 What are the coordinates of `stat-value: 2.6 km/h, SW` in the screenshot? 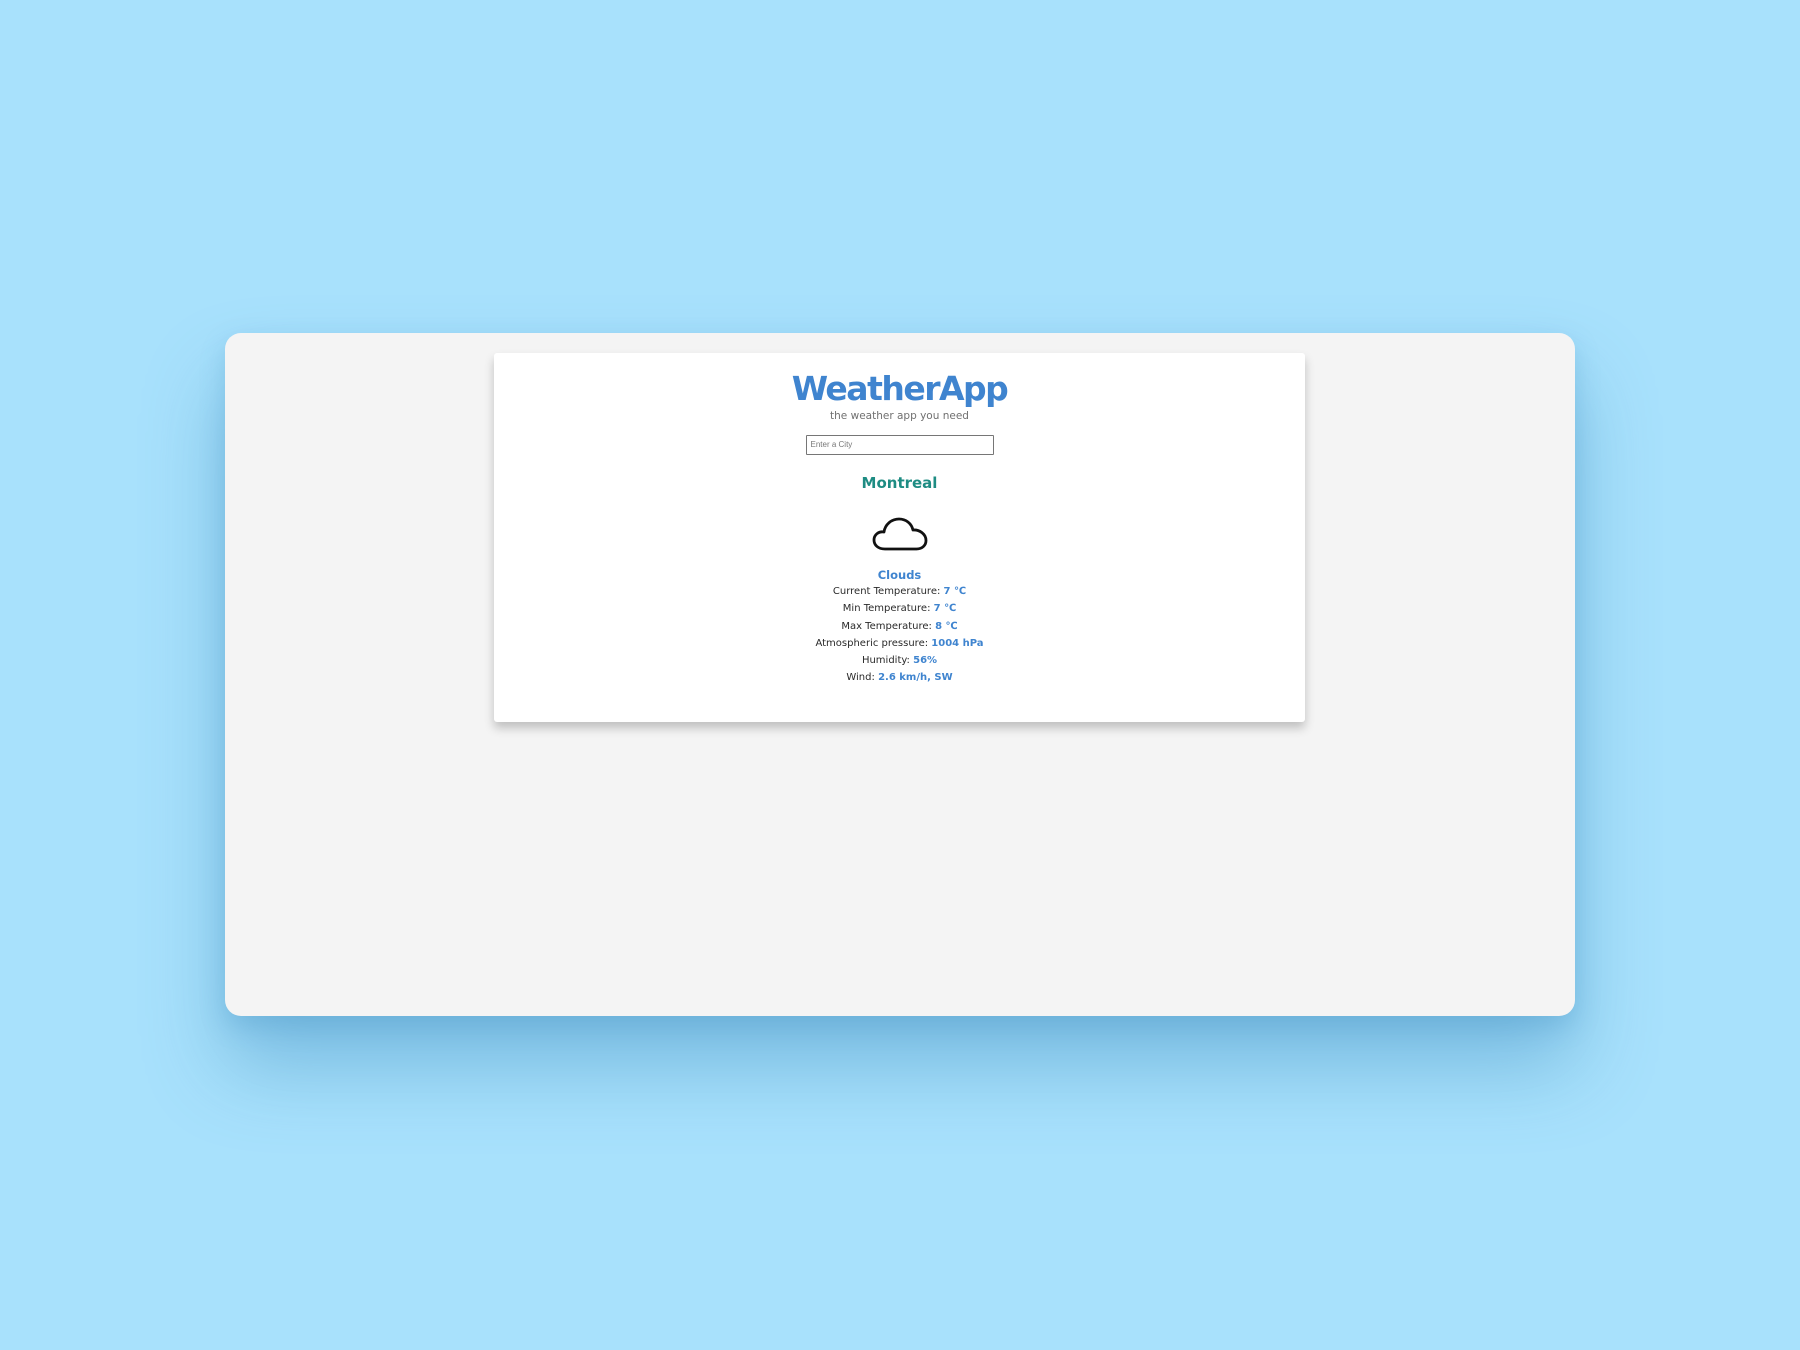 It's located at (915, 678).